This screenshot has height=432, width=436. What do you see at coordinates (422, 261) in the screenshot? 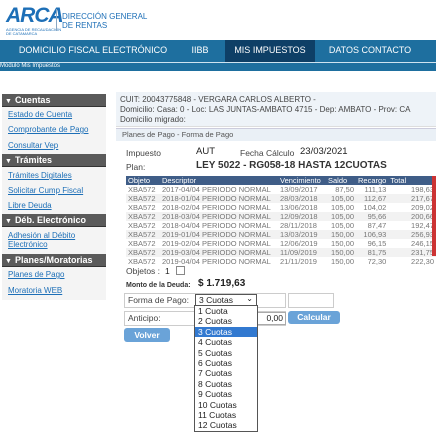
I see `table-cell: 222,30` at bounding box center [422, 261].